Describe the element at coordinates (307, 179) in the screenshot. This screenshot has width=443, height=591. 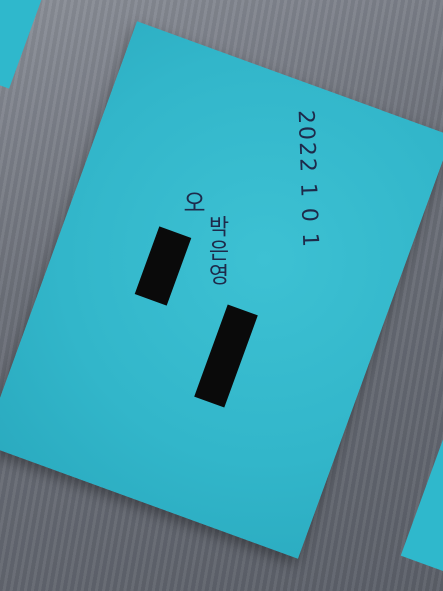
I see `handwritten-date: 2022 1 0 1` at that location.